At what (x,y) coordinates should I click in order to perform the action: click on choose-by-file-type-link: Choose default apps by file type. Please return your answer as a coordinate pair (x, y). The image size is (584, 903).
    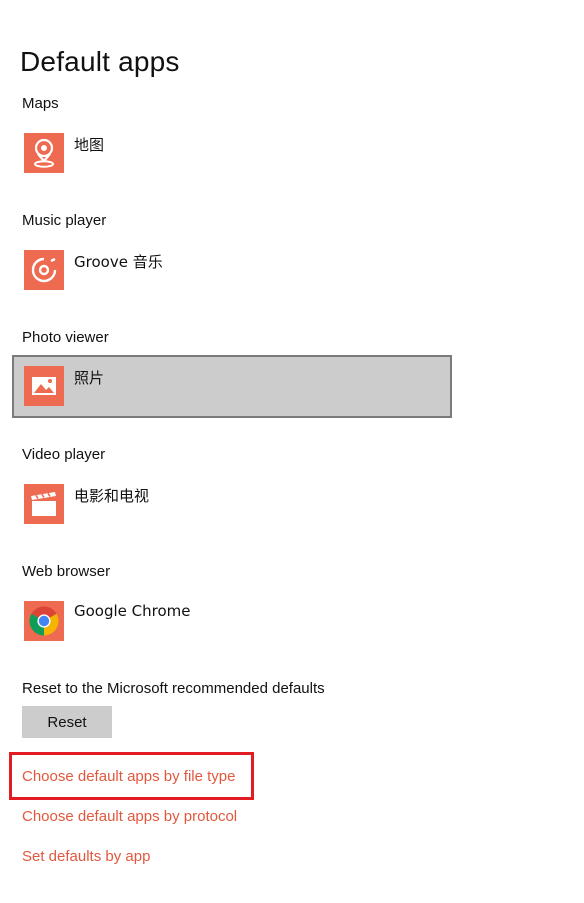
    Looking at the image, I should click on (128, 776).